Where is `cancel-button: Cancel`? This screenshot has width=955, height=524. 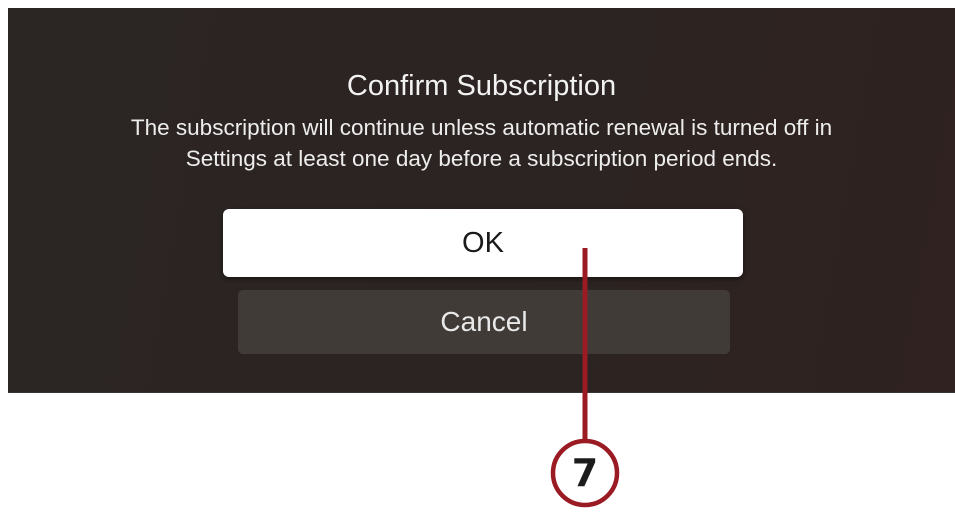
cancel-button: Cancel is located at coordinates (484, 322).